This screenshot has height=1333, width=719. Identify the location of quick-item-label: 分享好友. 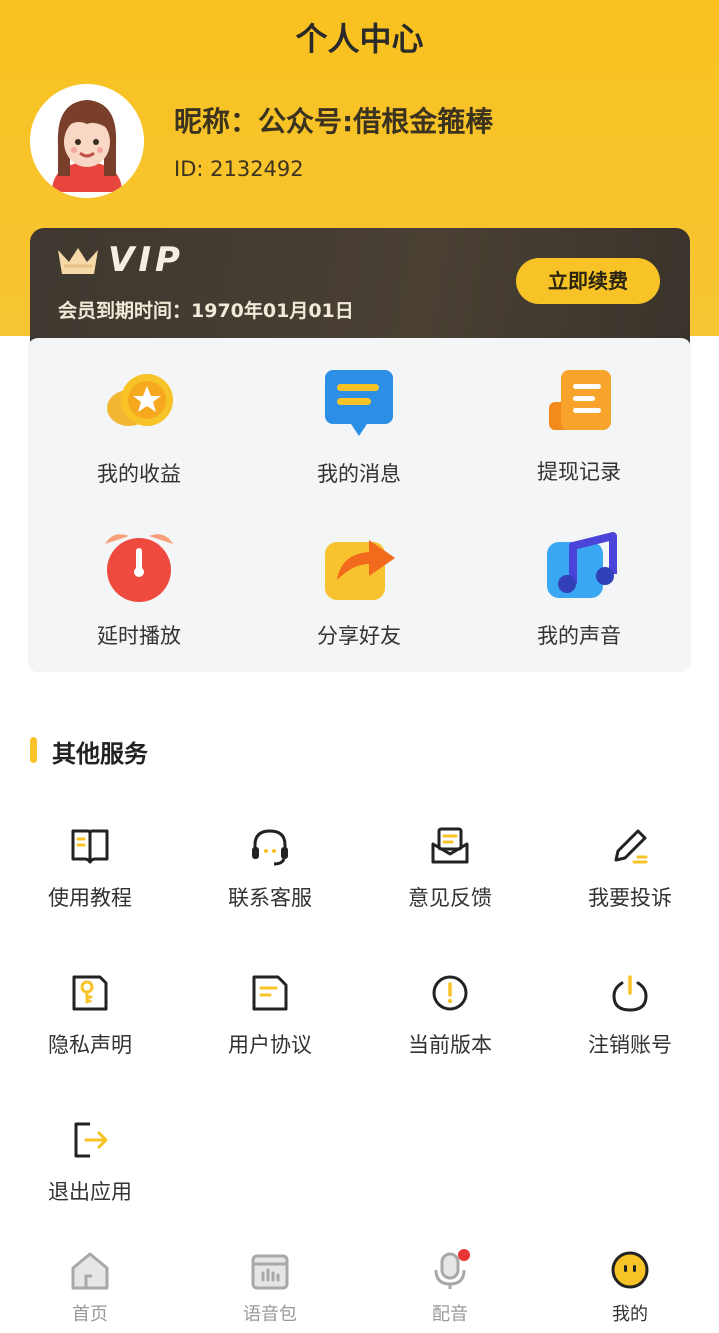
(359, 636).